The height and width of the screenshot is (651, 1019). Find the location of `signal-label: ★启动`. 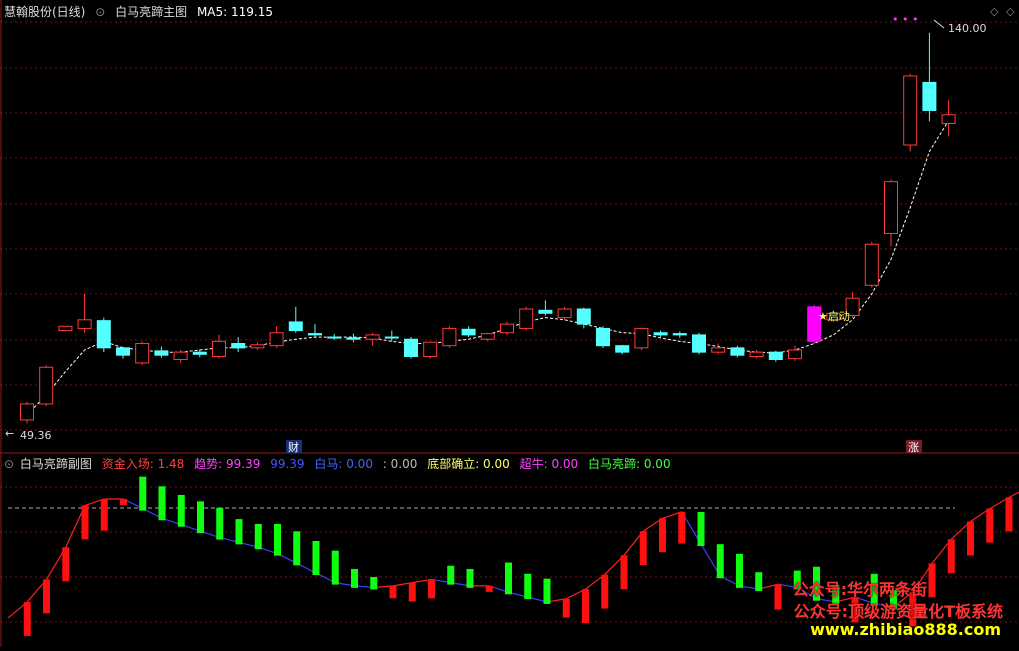

signal-label: ★启动 is located at coordinates (834, 316).